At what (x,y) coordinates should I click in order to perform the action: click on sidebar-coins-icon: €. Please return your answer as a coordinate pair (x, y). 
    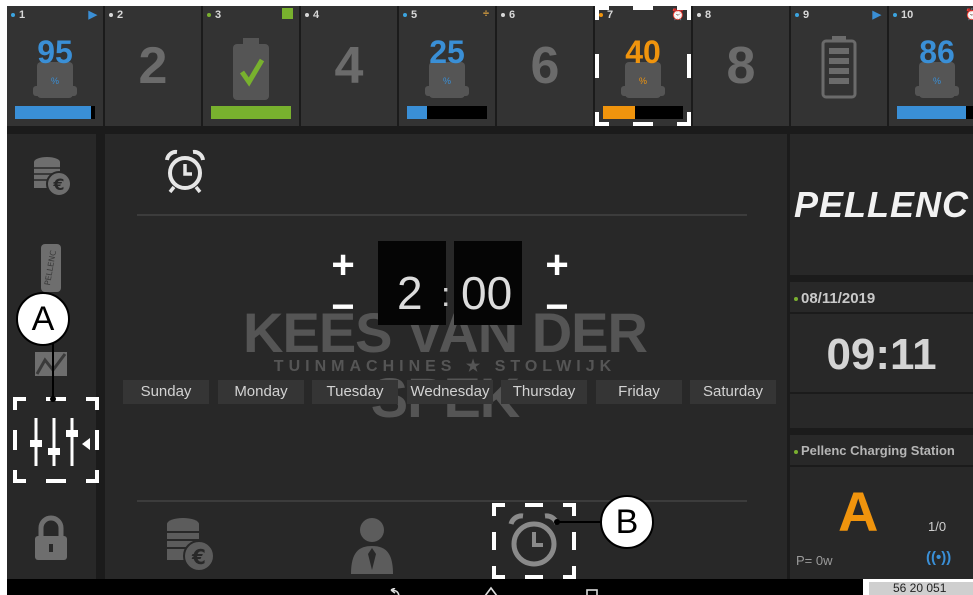
    Looking at the image, I should click on (51, 178).